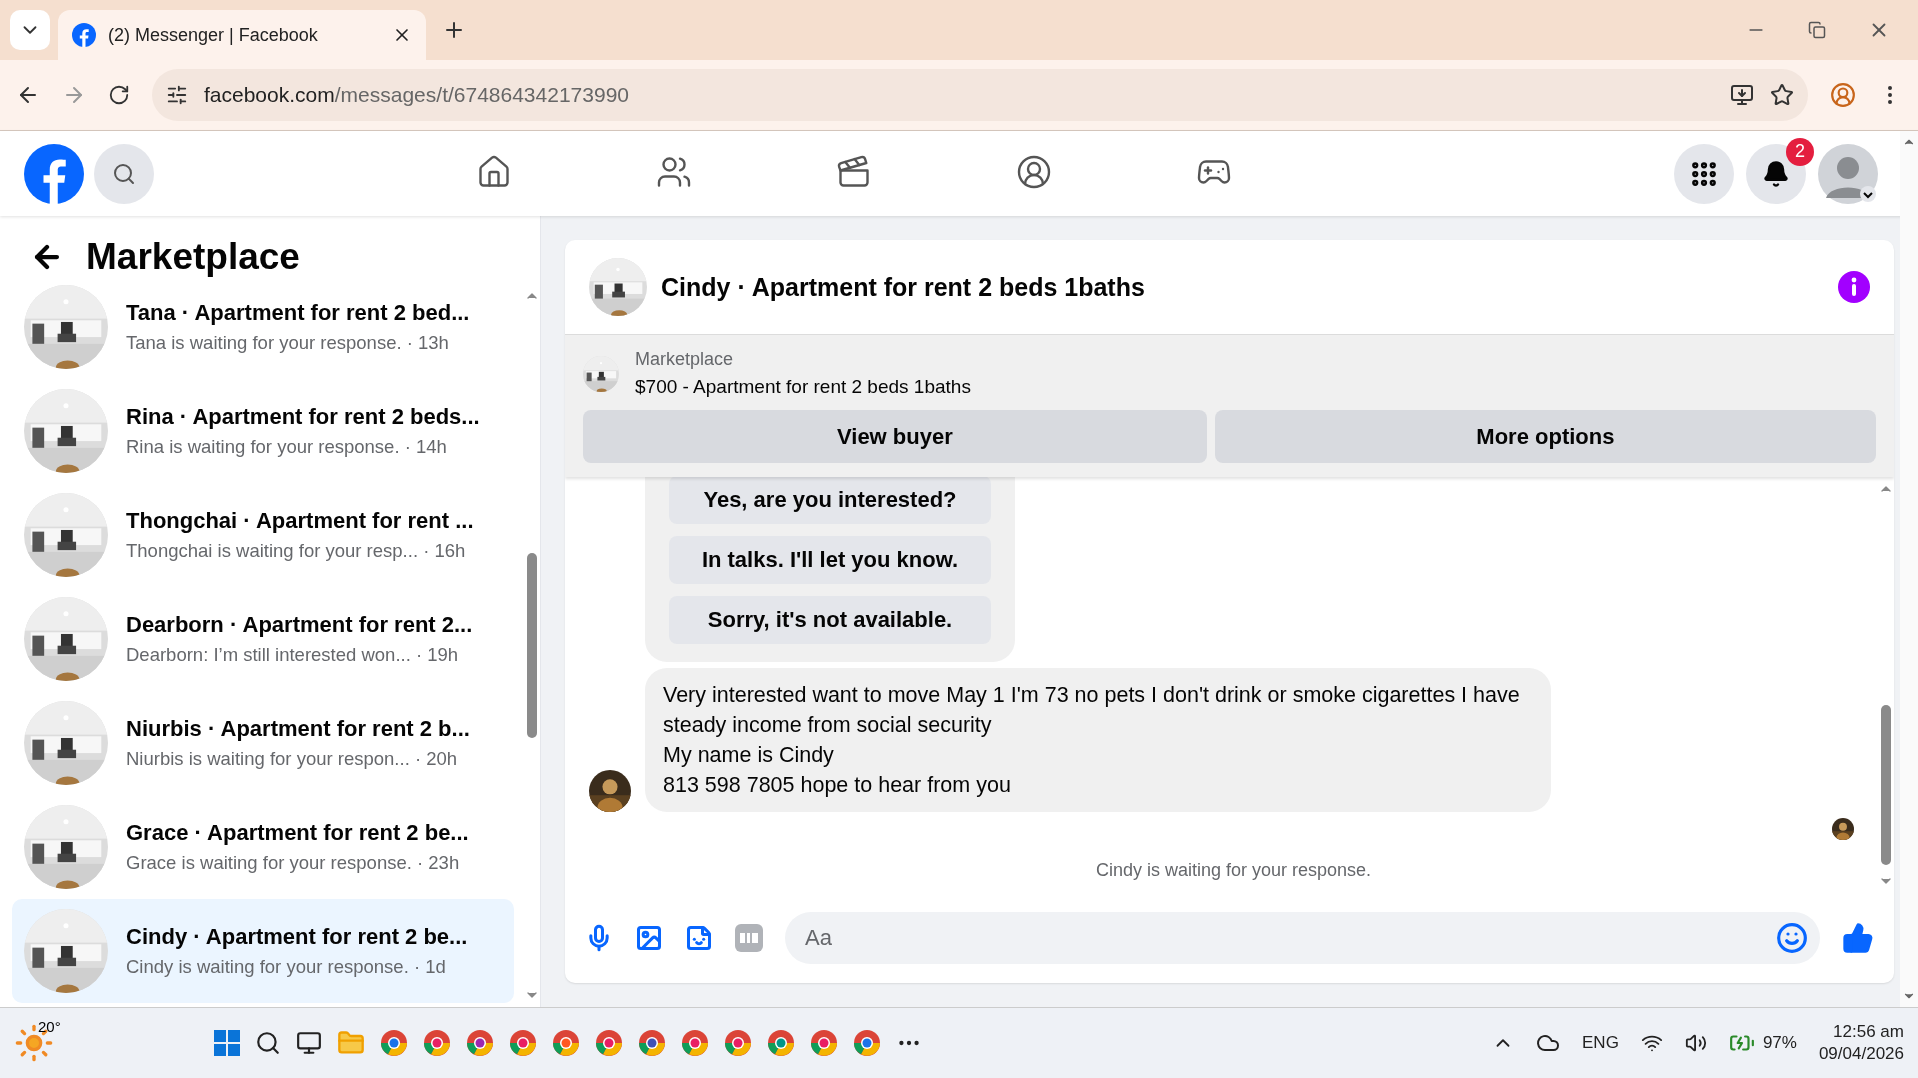 This screenshot has height=1078, width=1918. Describe the element at coordinates (263, 535) in the screenshot. I see `conversation-item: Thongchai · Apartment for rent ... Thongchai is waiting for your resp... · 16h` at that location.